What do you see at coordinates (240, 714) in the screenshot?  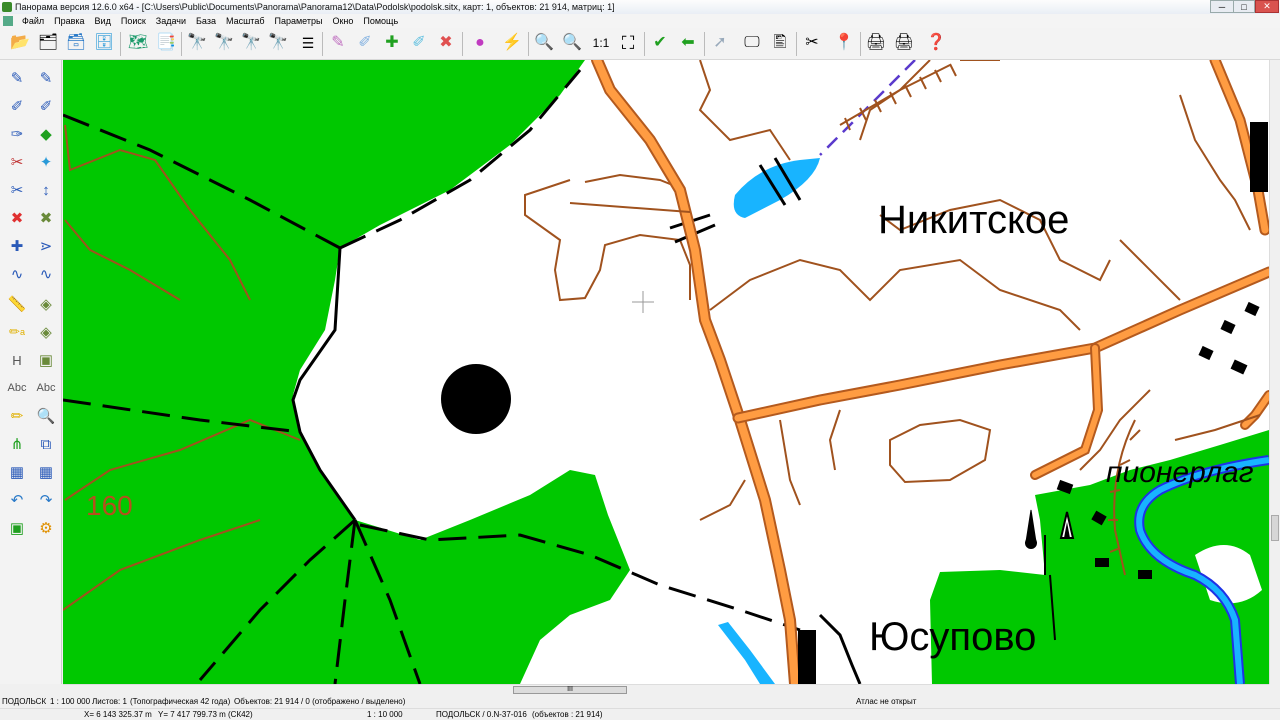 I see `status-crs: (СК42)` at bounding box center [240, 714].